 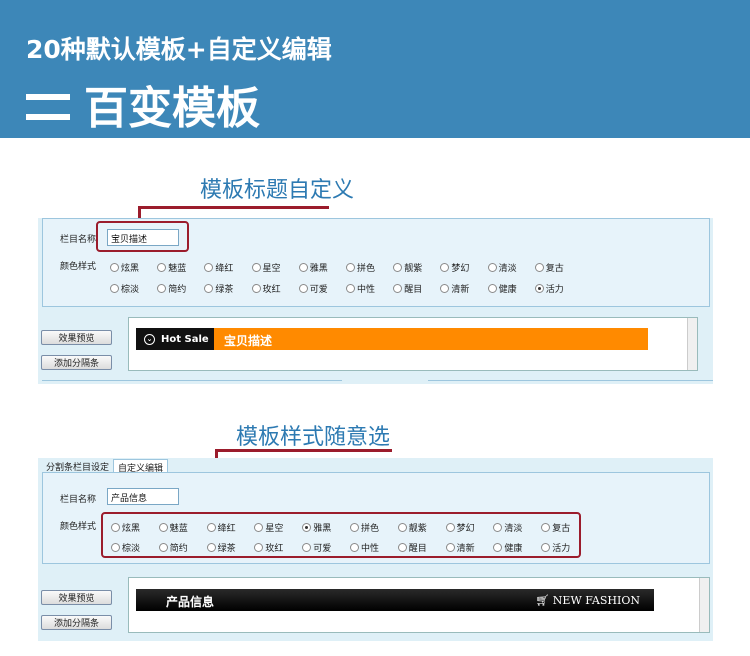 I want to click on style-option-label: 醒目, so click(x=413, y=290).